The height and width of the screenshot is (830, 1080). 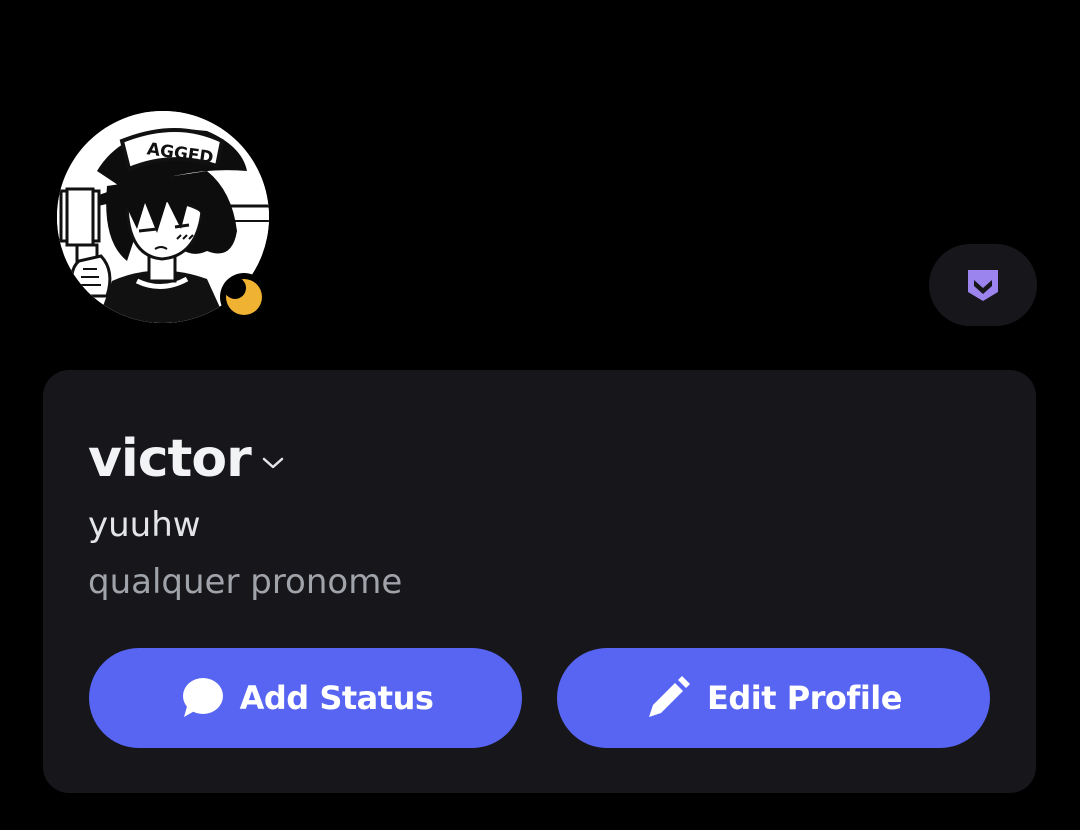 I want to click on nitro-badge-button, so click(x=983, y=285).